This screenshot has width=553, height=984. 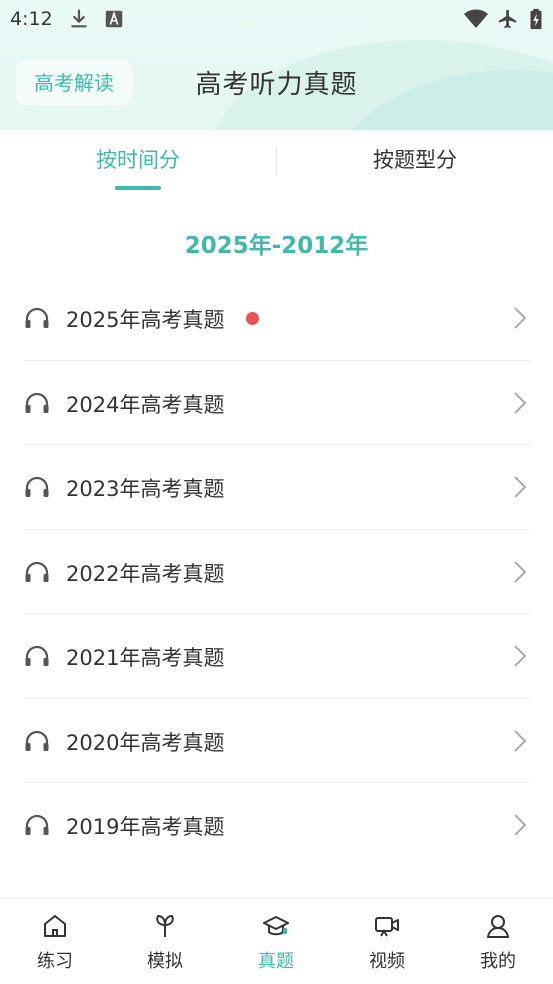 I want to click on user-icon, so click(x=498, y=926).